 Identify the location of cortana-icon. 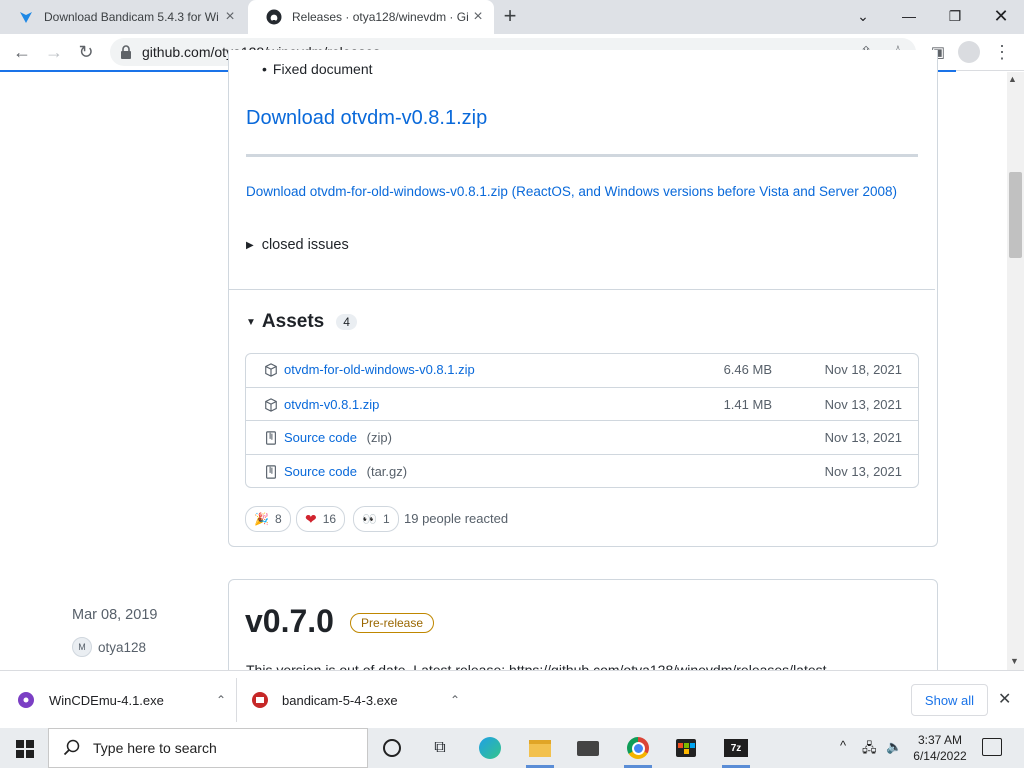
(392, 748).